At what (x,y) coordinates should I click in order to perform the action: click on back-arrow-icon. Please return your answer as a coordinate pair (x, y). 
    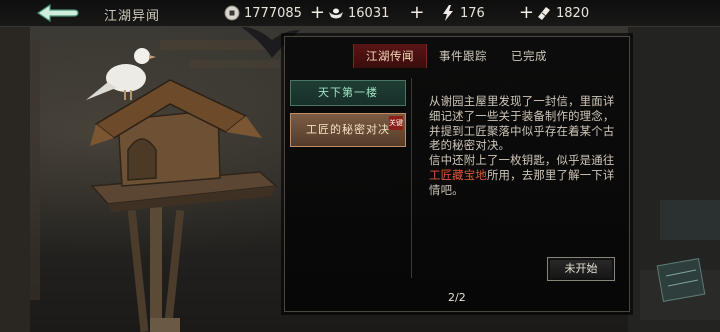
    Looking at the image, I should click on (57, 13).